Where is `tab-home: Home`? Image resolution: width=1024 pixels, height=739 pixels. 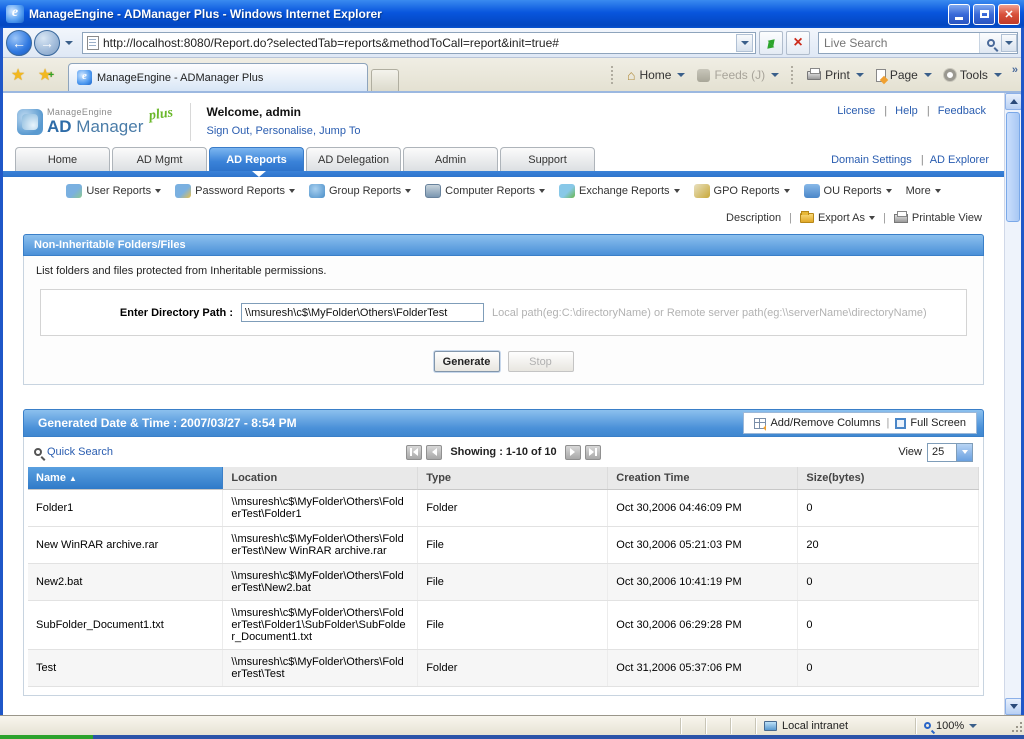 tab-home: Home is located at coordinates (62, 159).